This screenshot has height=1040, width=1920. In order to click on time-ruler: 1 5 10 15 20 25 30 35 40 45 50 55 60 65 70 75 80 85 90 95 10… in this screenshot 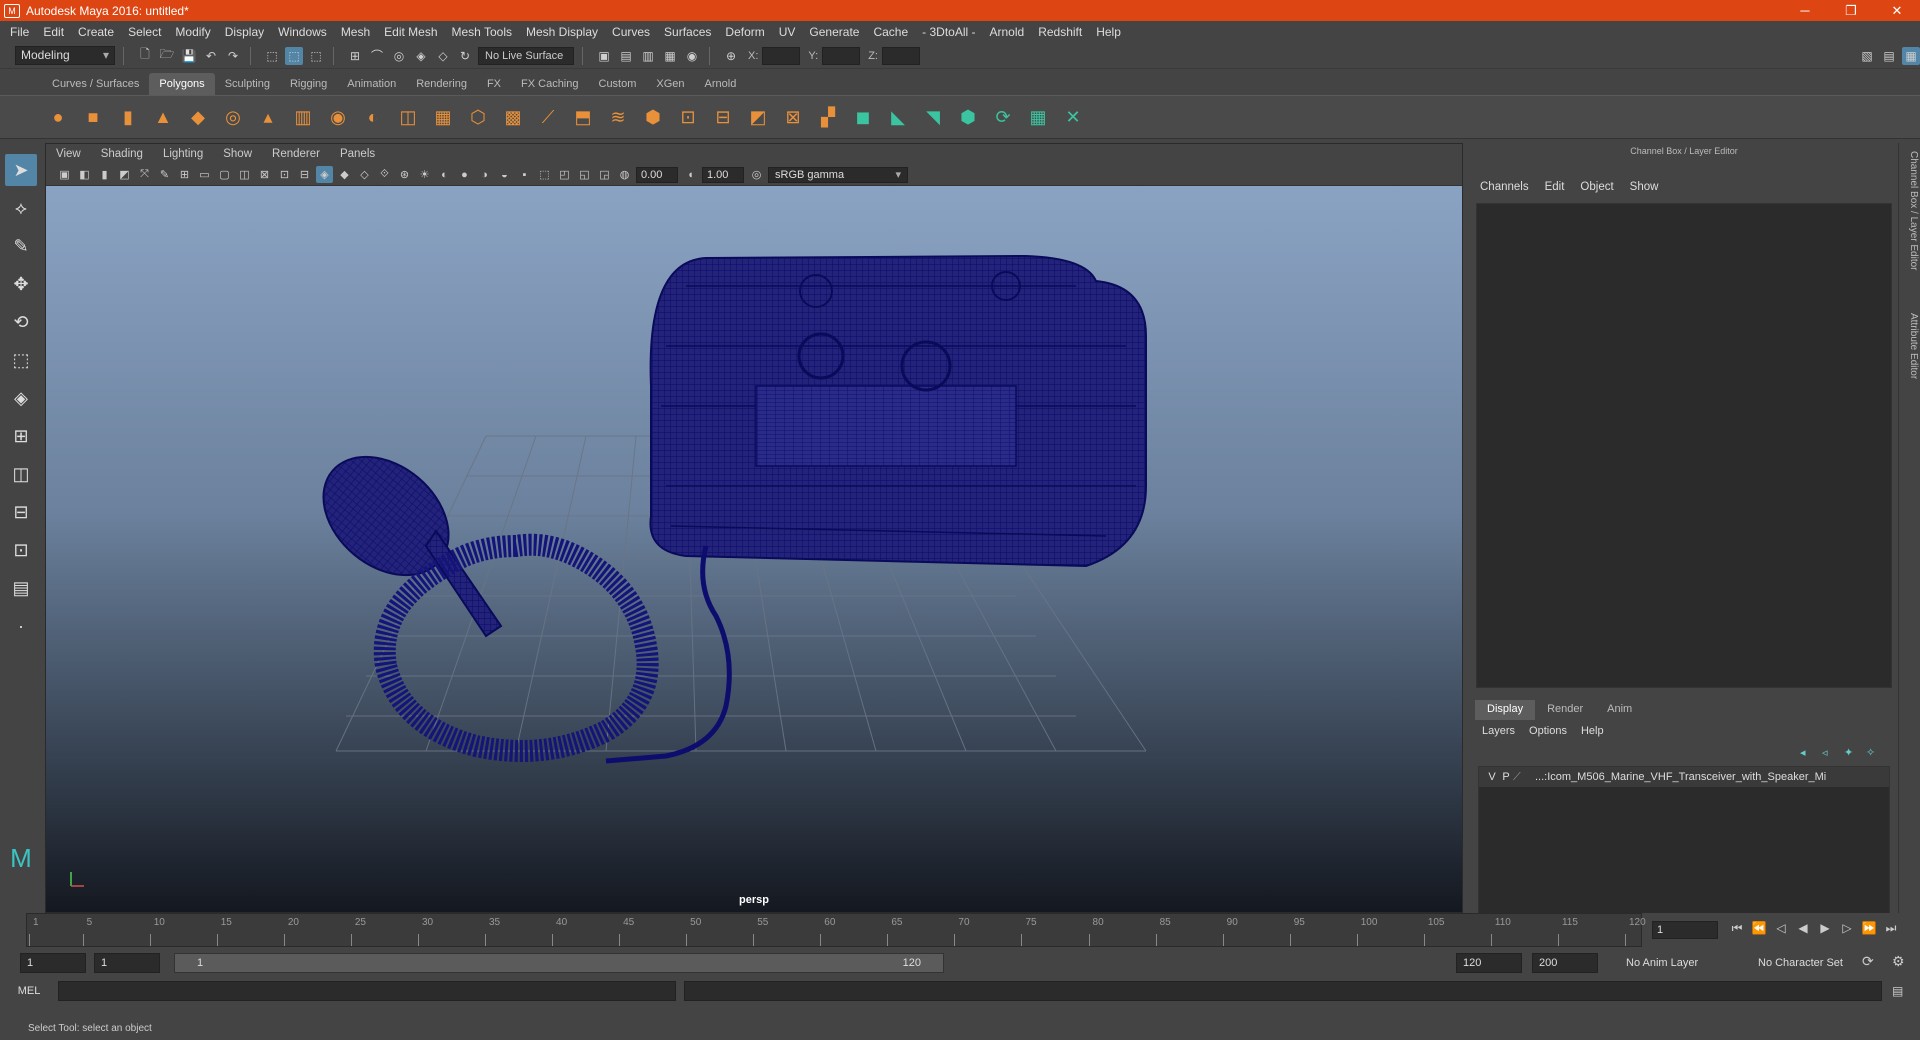, I will do `click(836, 930)`.